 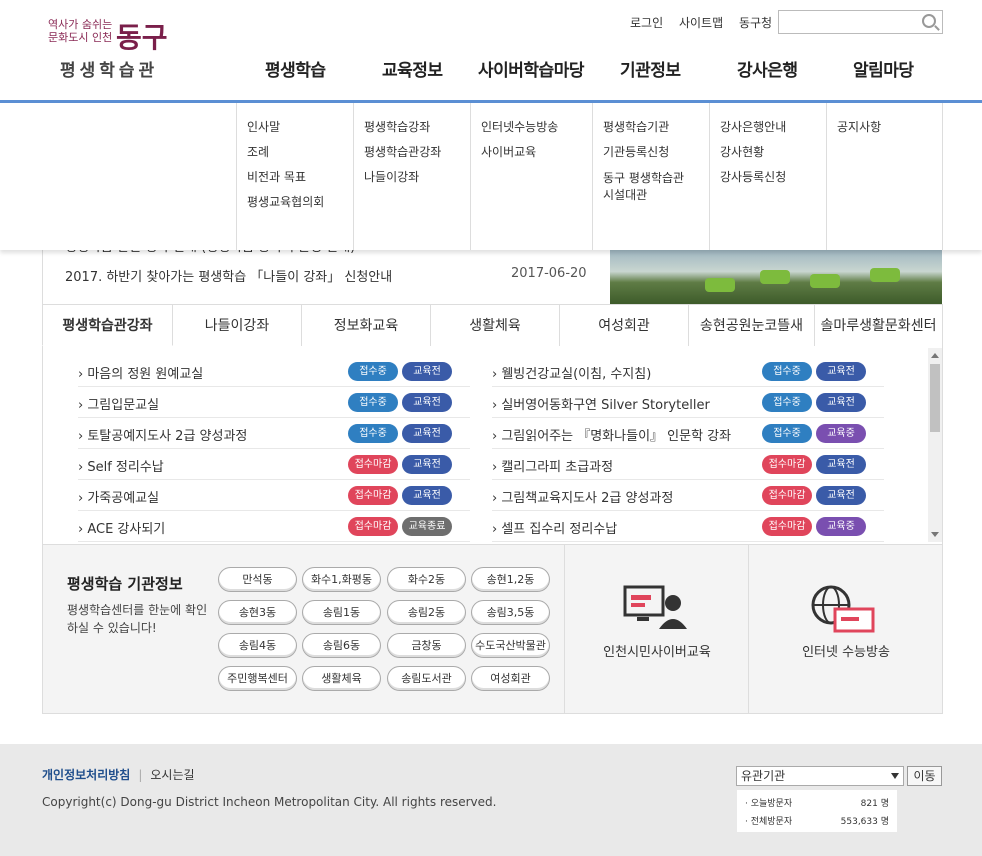 What do you see at coordinates (549, 273) in the screenshot?
I see `news-item-date: 2017-06-20` at bounding box center [549, 273].